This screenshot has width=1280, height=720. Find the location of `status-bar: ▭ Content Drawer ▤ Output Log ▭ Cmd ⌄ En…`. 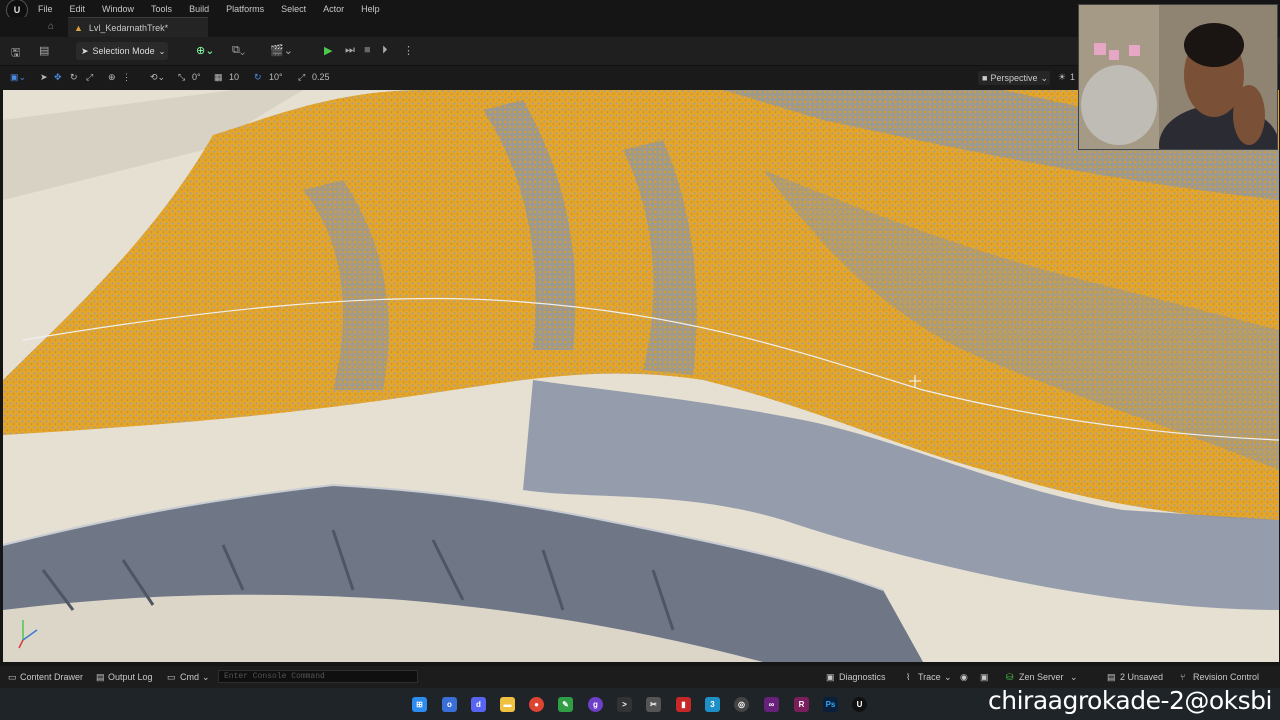

status-bar: ▭ Content Drawer ▤ Output Log ▭ Cmd ⌄ En… is located at coordinates (640, 677).